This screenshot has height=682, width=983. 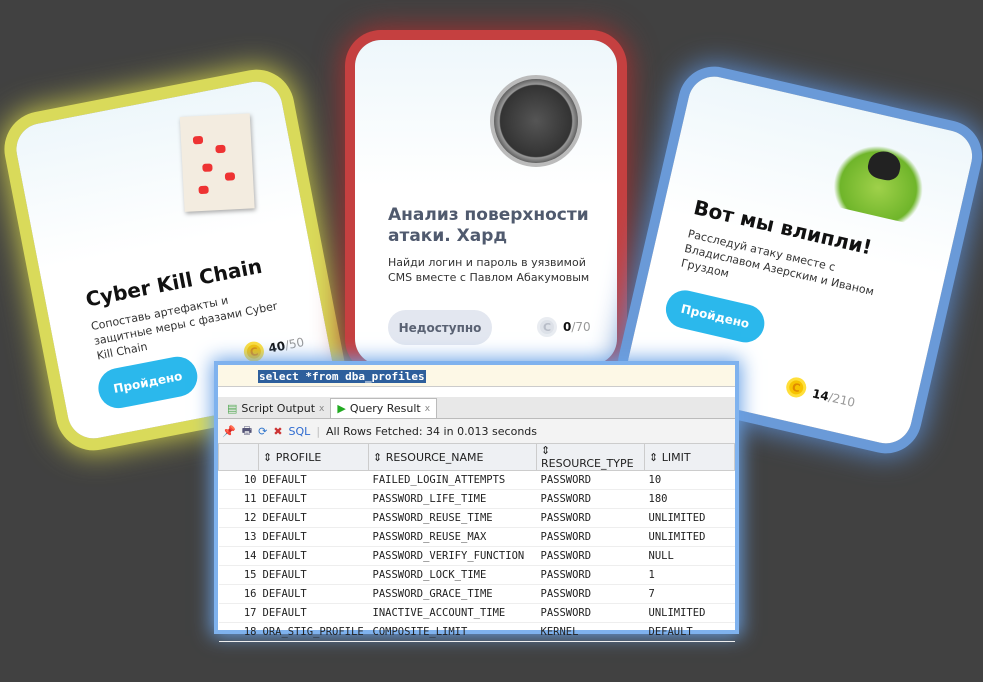 I want to click on tab-script-output: ▤ Script Output x, so click(x=275, y=408).